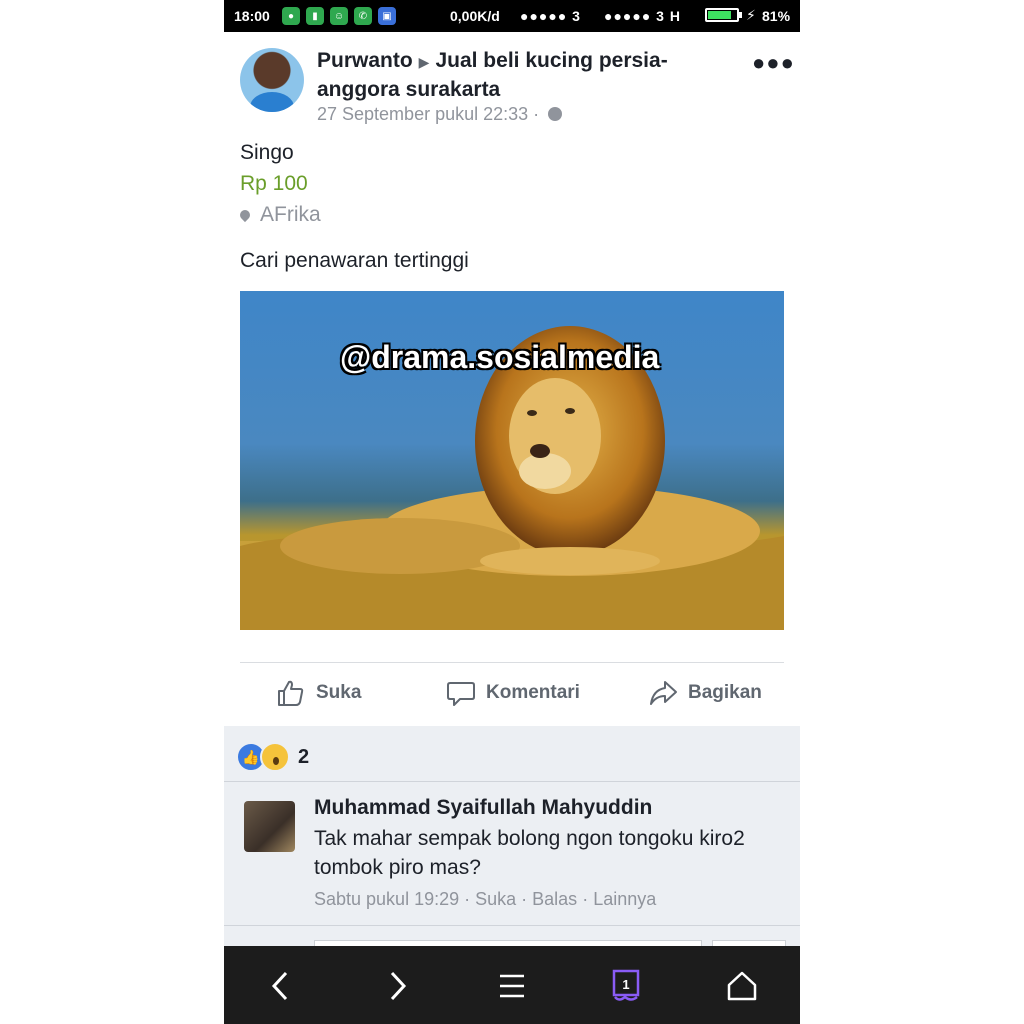  I want to click on chevron-left-icon, so click(279, 986).